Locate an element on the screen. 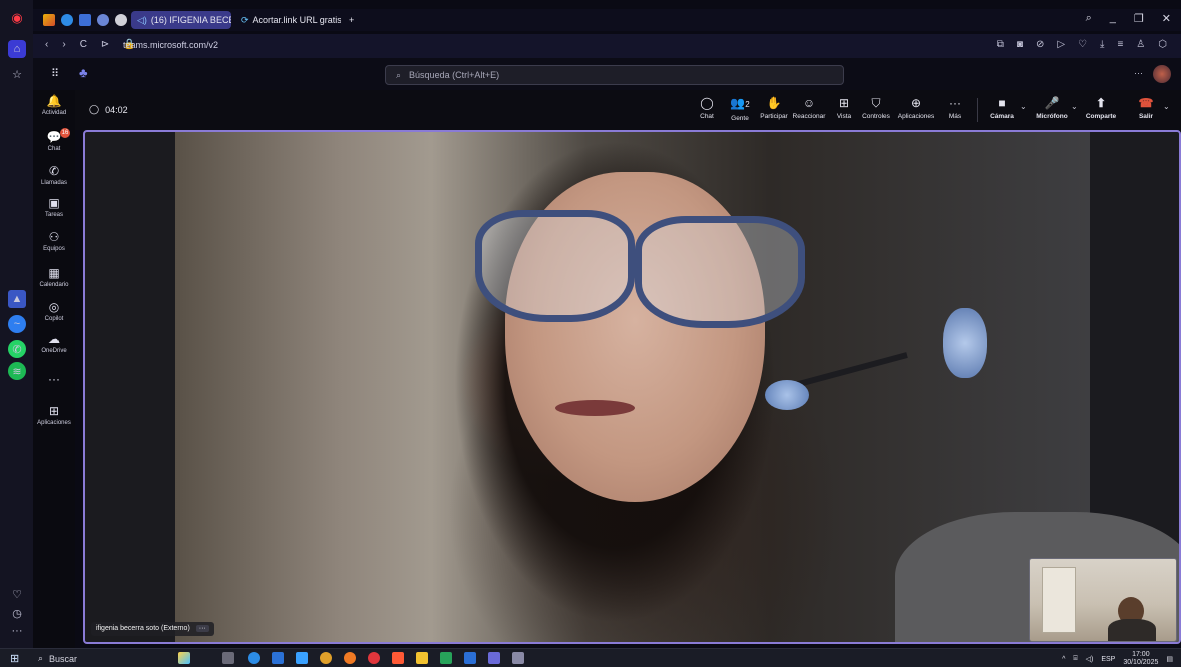 This screenshot has height=667, width=1181. search-icon: ⌕ is located at coordinates (399, 74).